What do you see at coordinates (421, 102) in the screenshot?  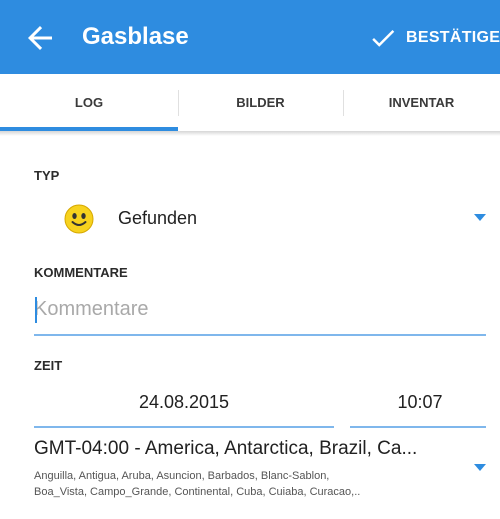 I see `tab-inventar: INVENTAR` at bounding box center [421, 102].